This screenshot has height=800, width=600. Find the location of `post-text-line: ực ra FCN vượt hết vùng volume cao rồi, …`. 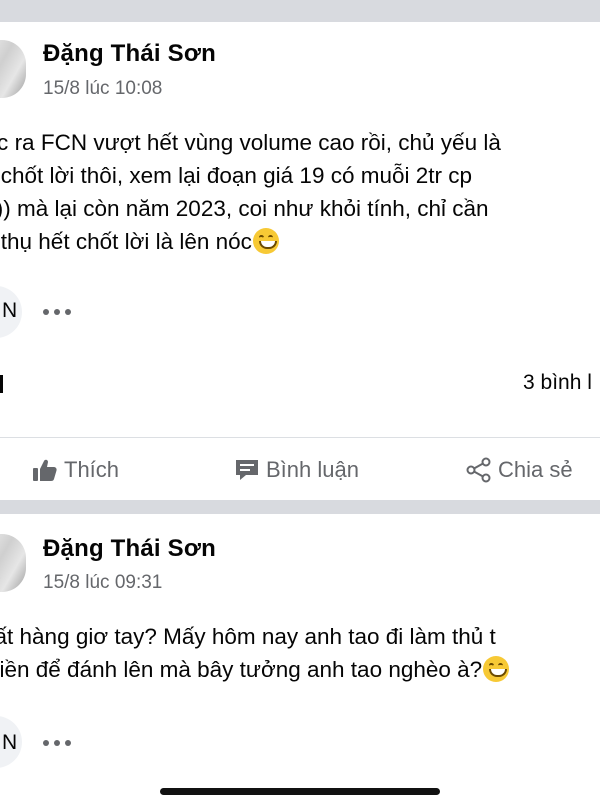

post-text-line: ực ra FCN vượt hết vùng volume cao rồi, … is located at coordinates (250, 142).